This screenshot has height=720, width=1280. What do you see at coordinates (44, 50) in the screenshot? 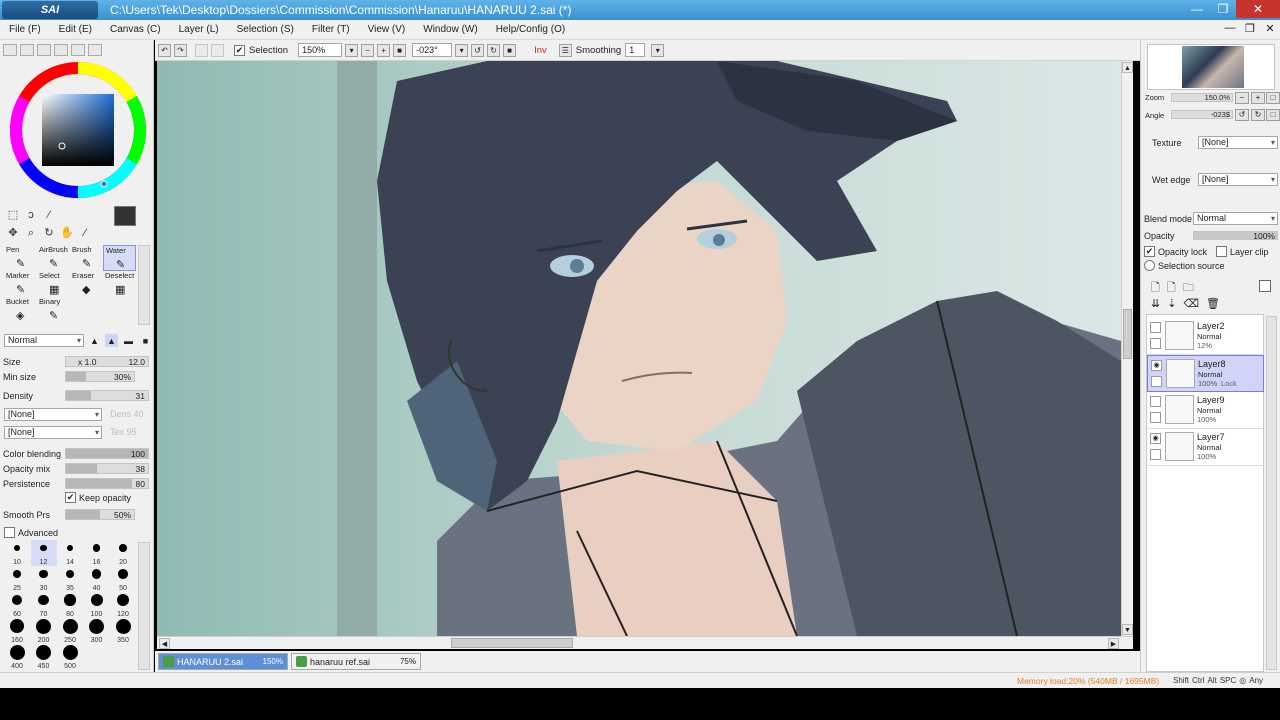
I see `hsv-slider-mode-icon` at bounding box center [44, 50].